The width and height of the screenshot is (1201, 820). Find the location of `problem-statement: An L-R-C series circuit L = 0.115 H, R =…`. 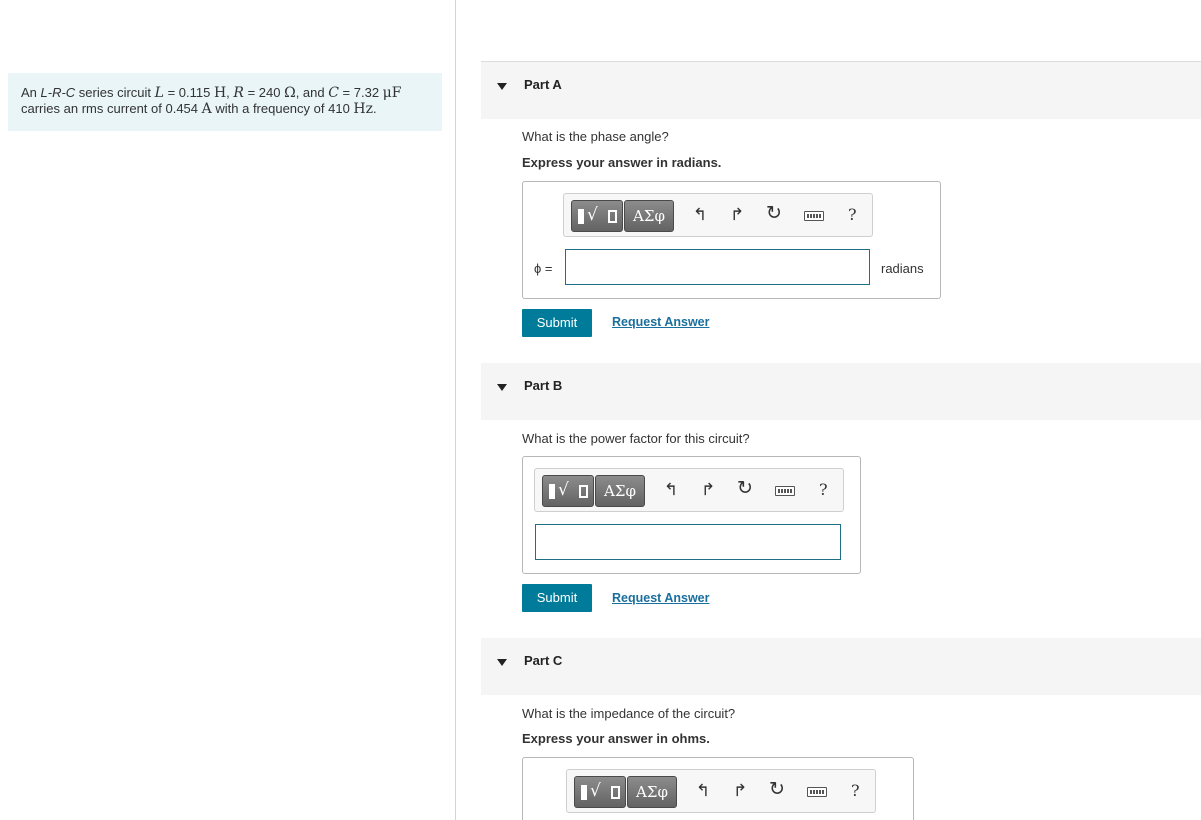

problem-statement: An L-R-C series circuit L = 0.115 H, R =… is located at coordinates (225, 102).